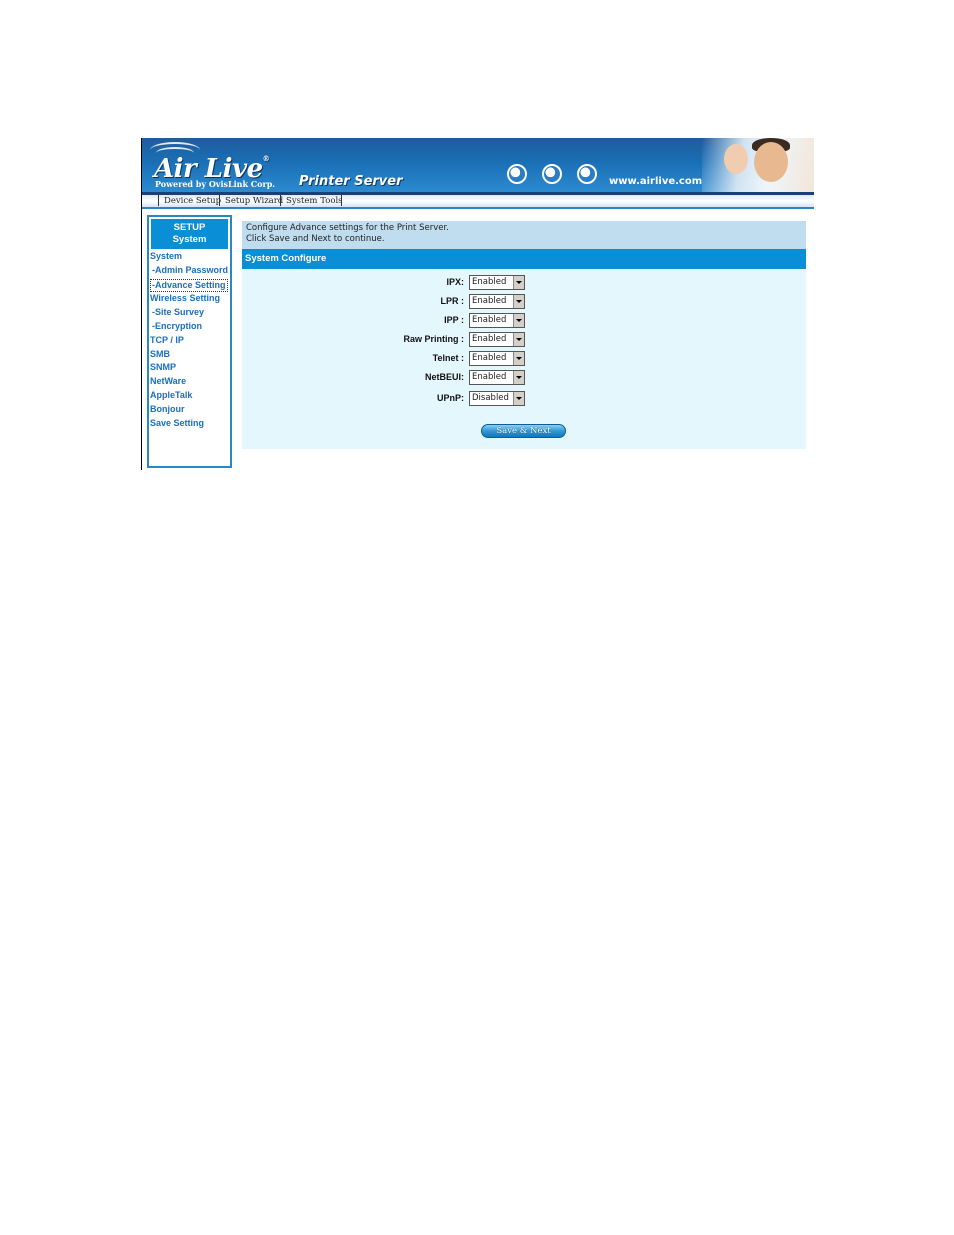 This screenshot has height=1235, width=954. What do you see at coordinates (167, 409) in the screenshot?
I see `sidebar-item-bonjour: Bonjour` at bounding box center [167, 409].